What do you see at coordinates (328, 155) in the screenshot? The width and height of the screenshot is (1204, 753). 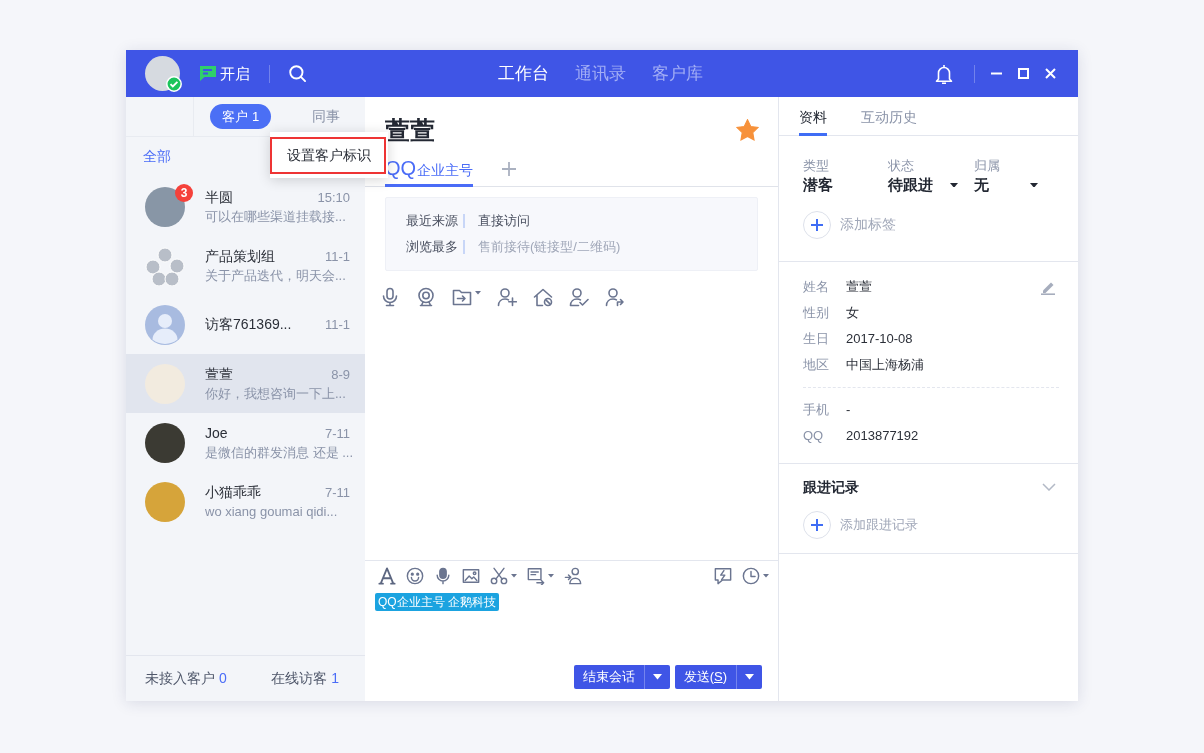 I see `menu-item: 设置客户标识` at bounding box center [328, 155].